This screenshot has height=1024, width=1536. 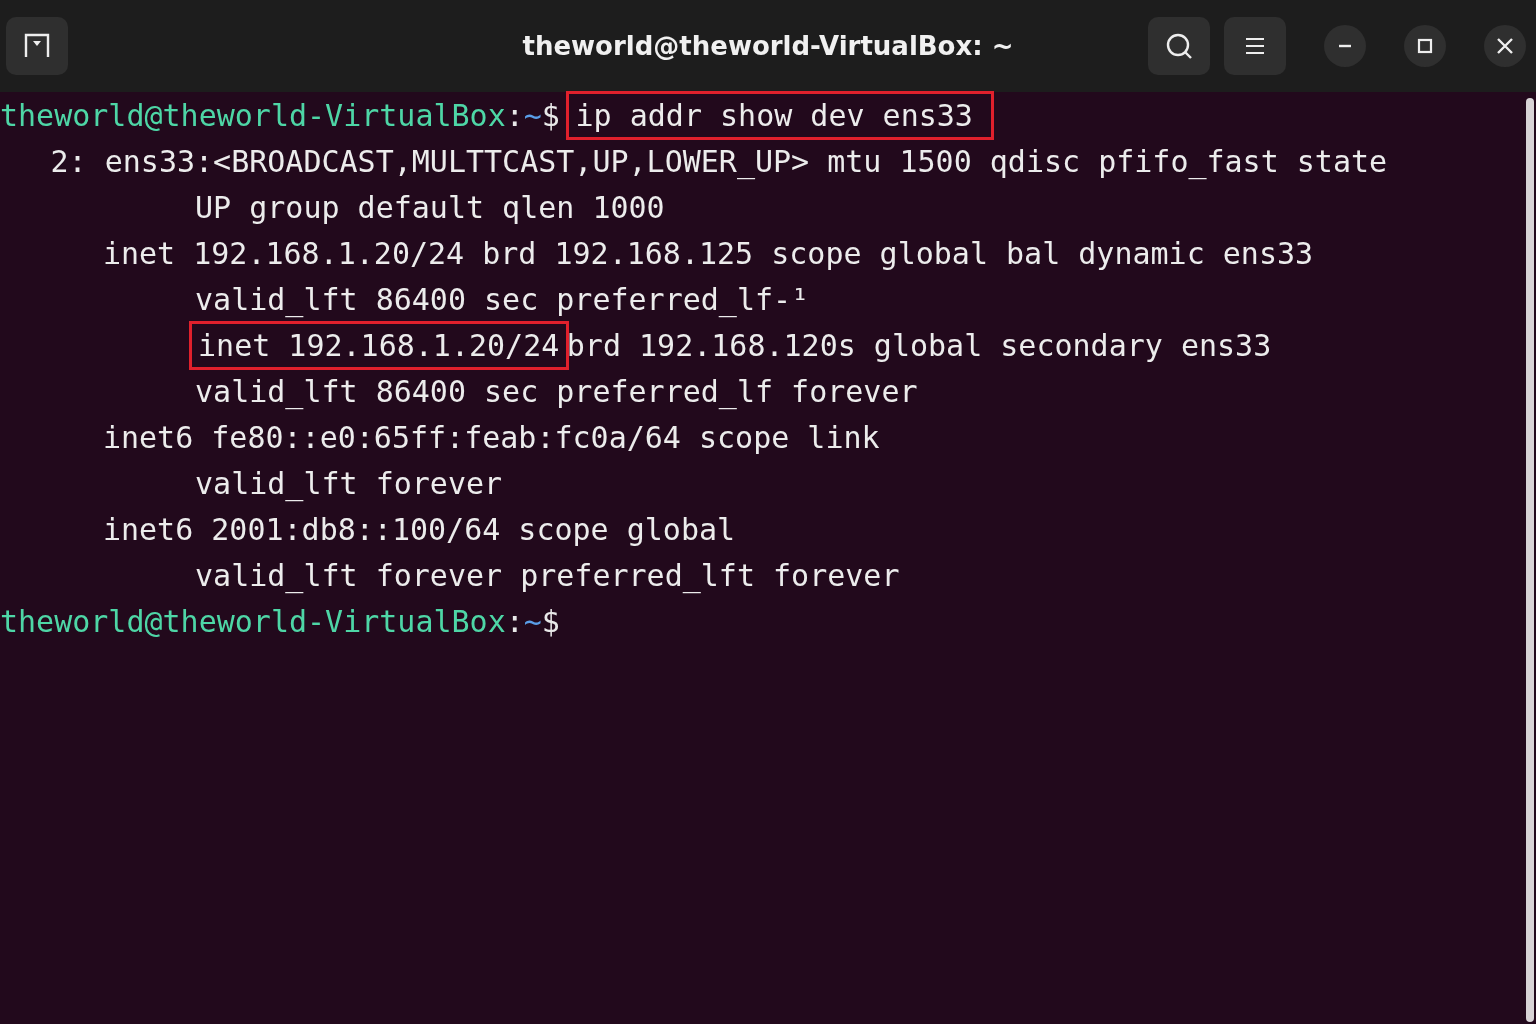 What do you see at coordinates (780, 115) in the screenshot?
I see `command-text: ip addr show dev ens33` at bounding box center [780, 115].